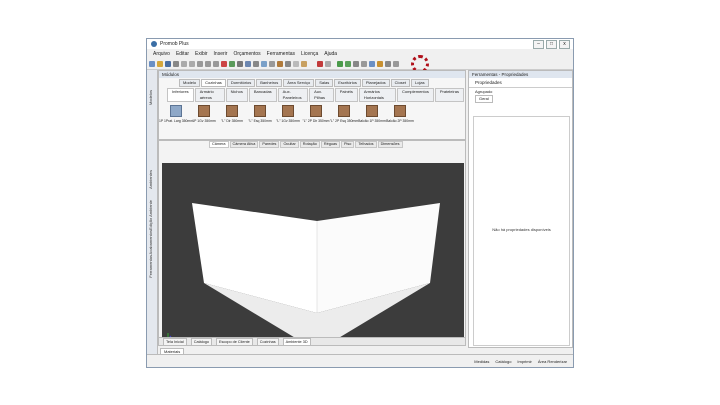 This screenshot has width=720, height=405. I want to click on sub-tab-complementos: Complementos, so click(415, 95).